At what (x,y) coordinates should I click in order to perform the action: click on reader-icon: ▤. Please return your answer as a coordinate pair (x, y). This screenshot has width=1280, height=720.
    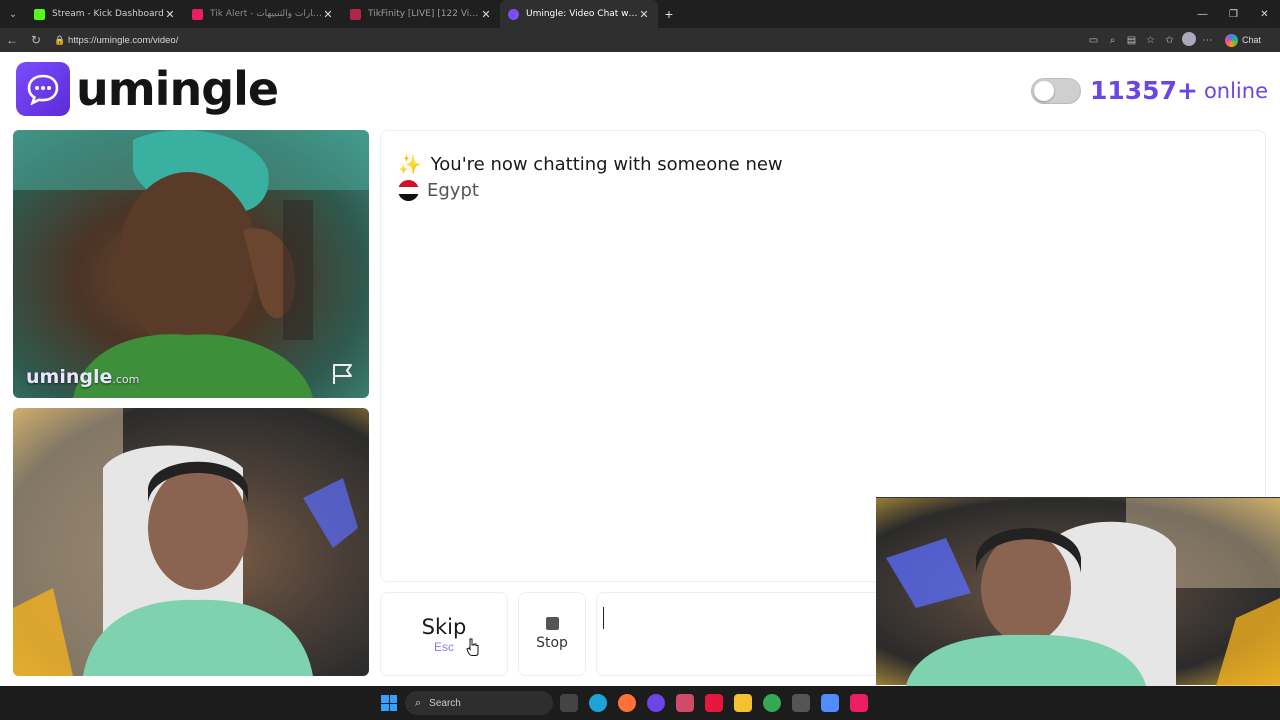
    Looking at the image, I should click on (1131, 40).